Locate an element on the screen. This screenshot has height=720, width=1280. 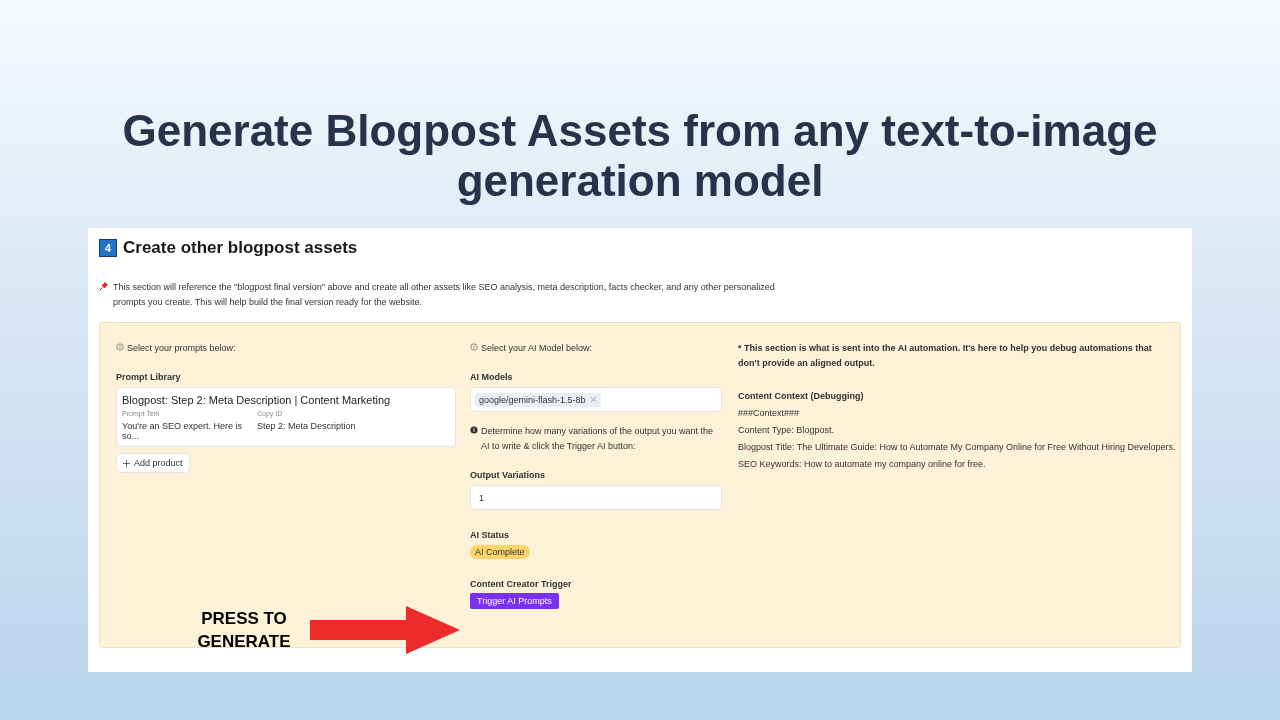
trigger-button: Trigger AI Prompts is located at coordinates (514, 601).